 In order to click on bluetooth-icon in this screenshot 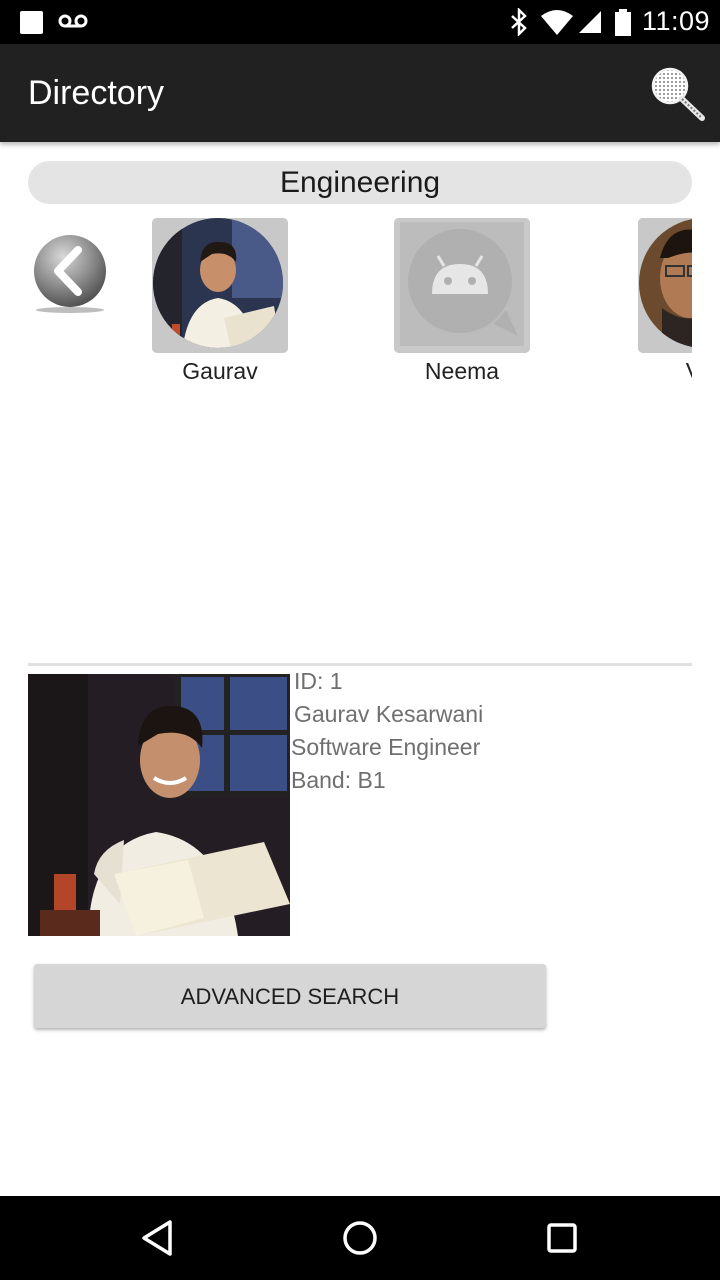, I will do `click(519, 22)`.